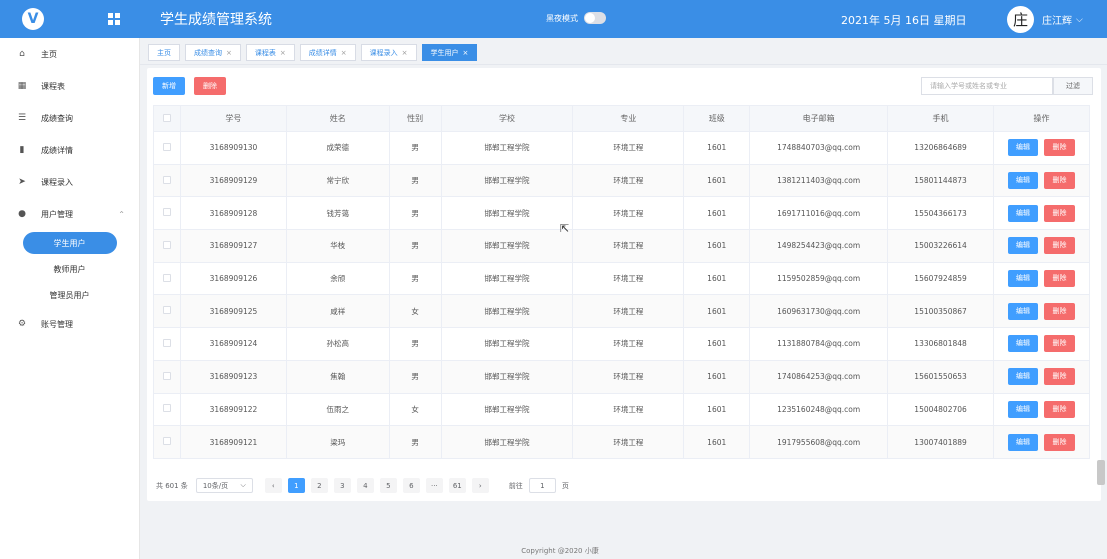 Image resolution: width=1107 pixels, height=559 pixels. I want to click on page-size-select: 10条/页 ⌵, so click(224, 485).